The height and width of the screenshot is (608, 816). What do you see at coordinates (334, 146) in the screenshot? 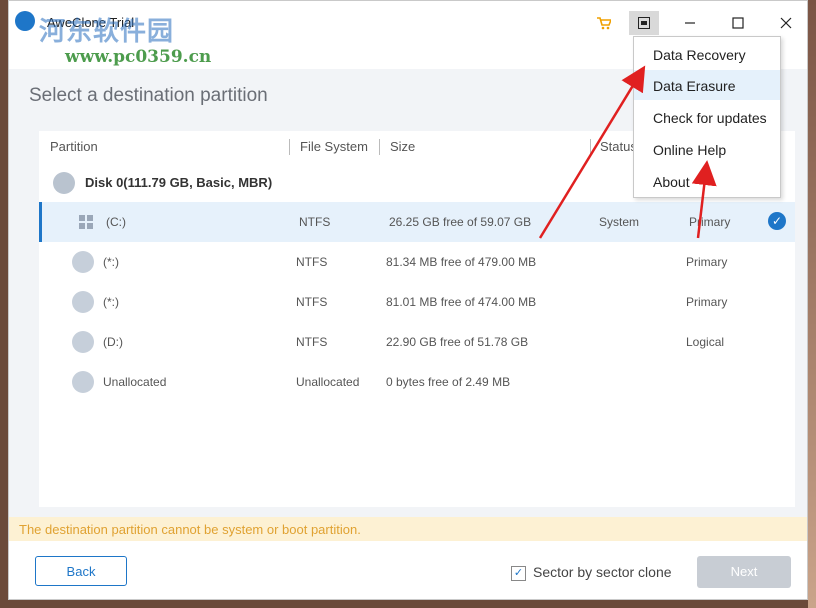
I see `column-header-file-system: File System` at bounding box center [334, 146].